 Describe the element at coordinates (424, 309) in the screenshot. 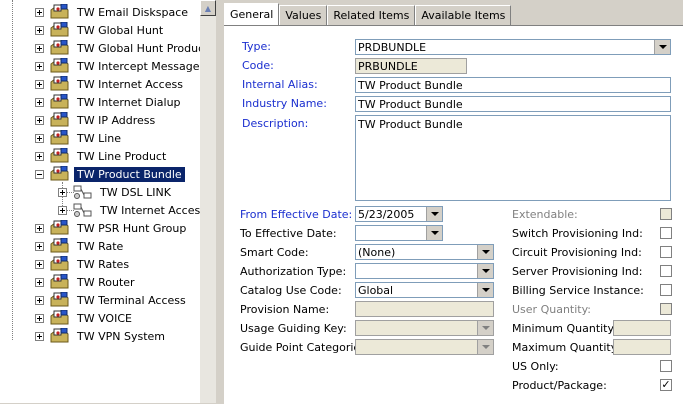

I see `provision-name-field` at that location.